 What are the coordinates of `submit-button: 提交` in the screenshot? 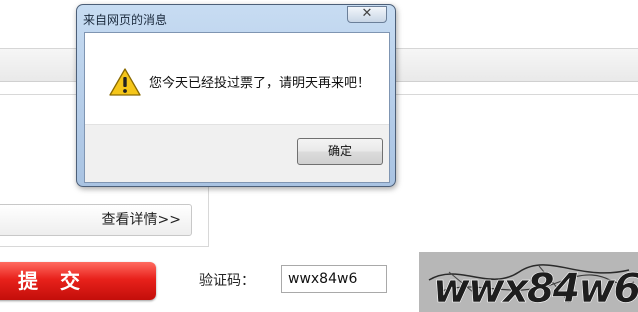 It's located at (78, 281).